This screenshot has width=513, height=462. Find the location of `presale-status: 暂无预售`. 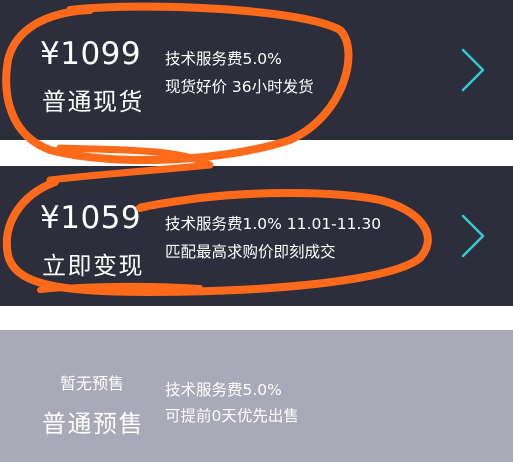

presale-status: 暂无预售 is located at coordinates (92, 383).